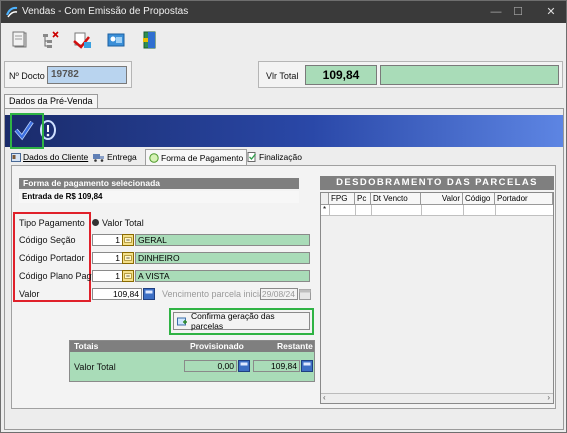 The height and width of the screenshot is (433, 567). Describe the element at coordinates (59, 276) in the screenshot. I see `codigo-plano-label: Código Plano Pagto` at that location.